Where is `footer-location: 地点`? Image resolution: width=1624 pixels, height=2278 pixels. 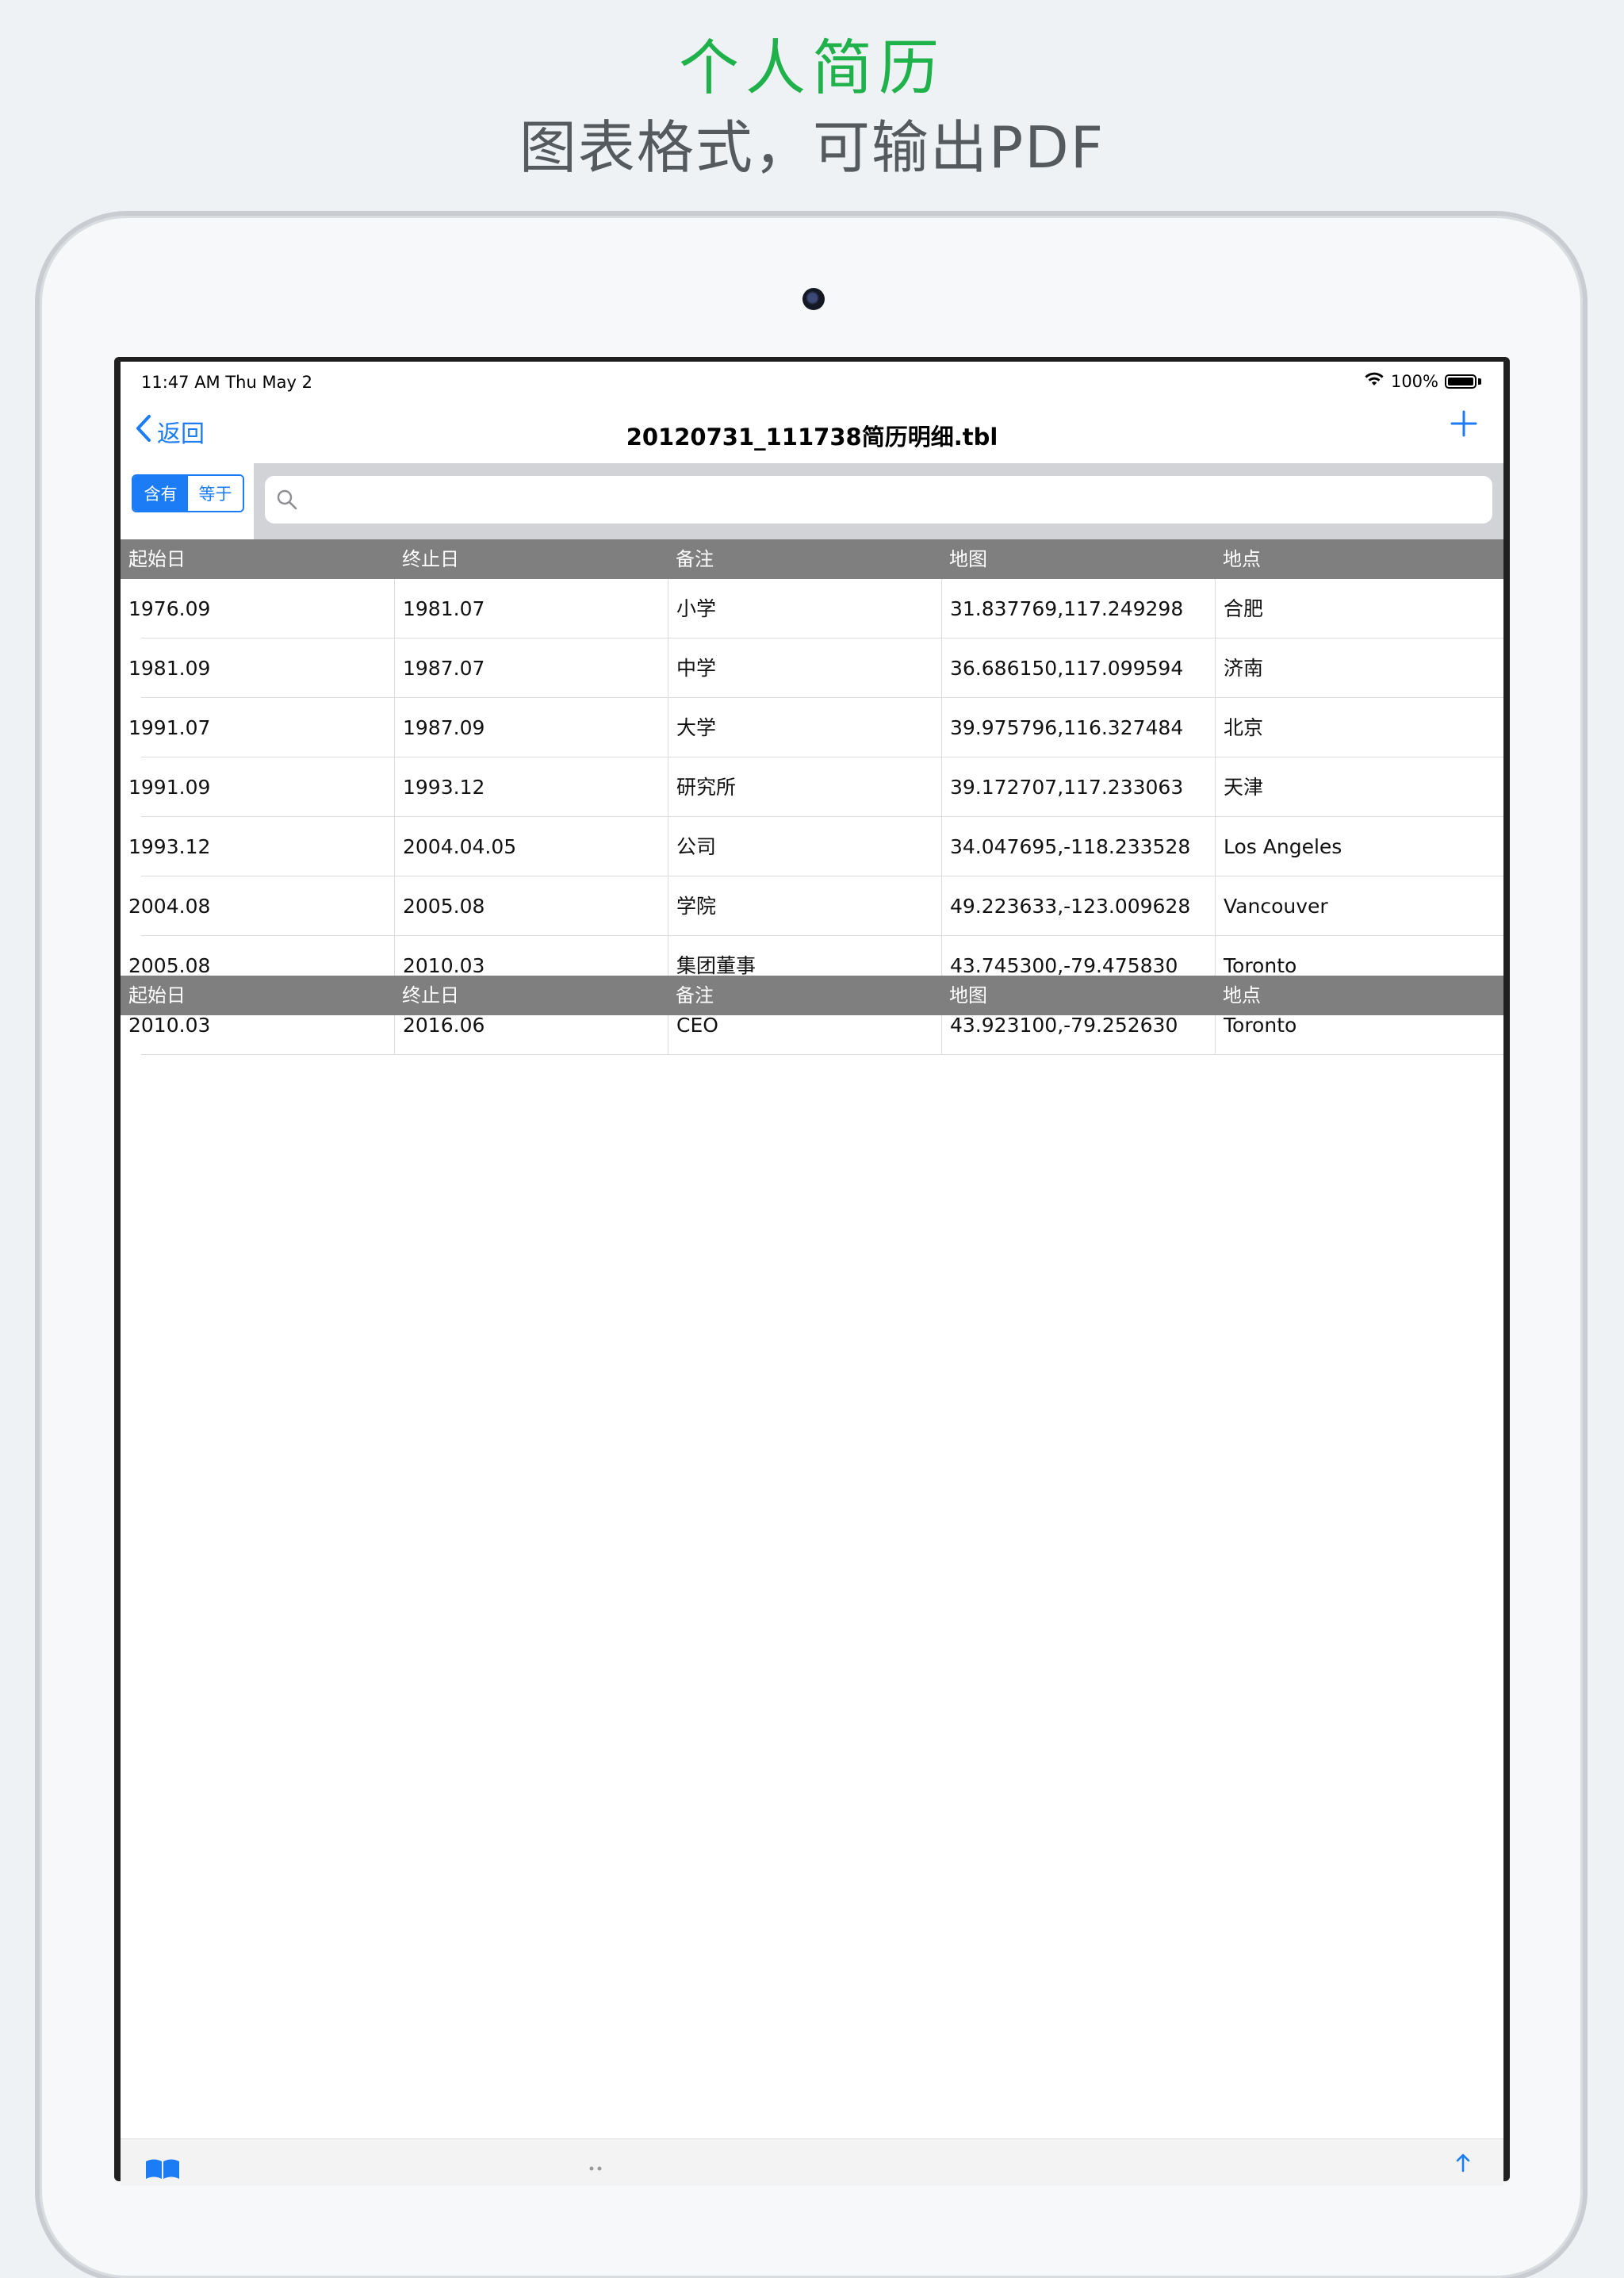
footer-location: 地点 is located at coordinates (1242, 995).